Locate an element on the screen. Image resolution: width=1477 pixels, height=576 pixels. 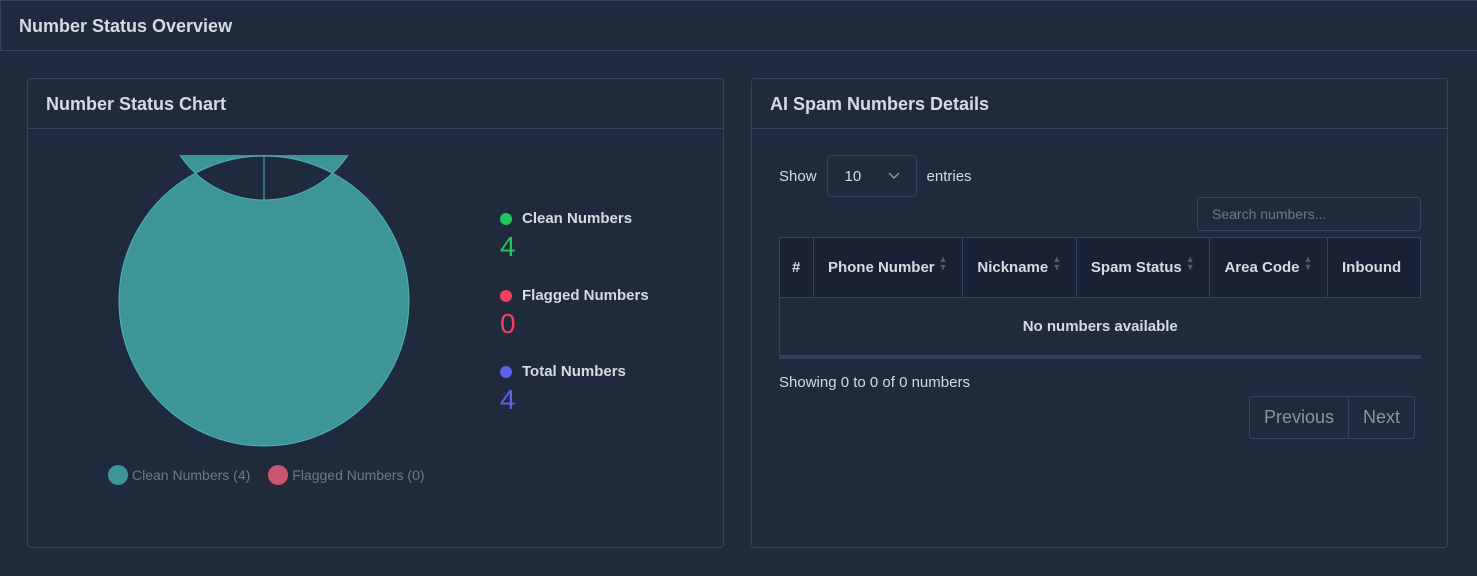
stat-clean-value: 4 is located at coordinates (508, 246).